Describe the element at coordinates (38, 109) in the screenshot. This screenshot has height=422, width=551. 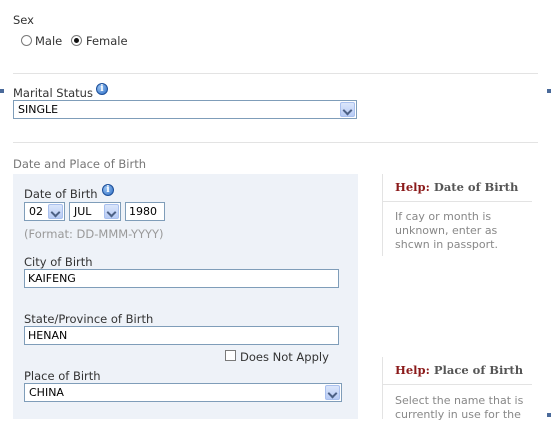
I see `marital-status-value: SINGLE` at that location.